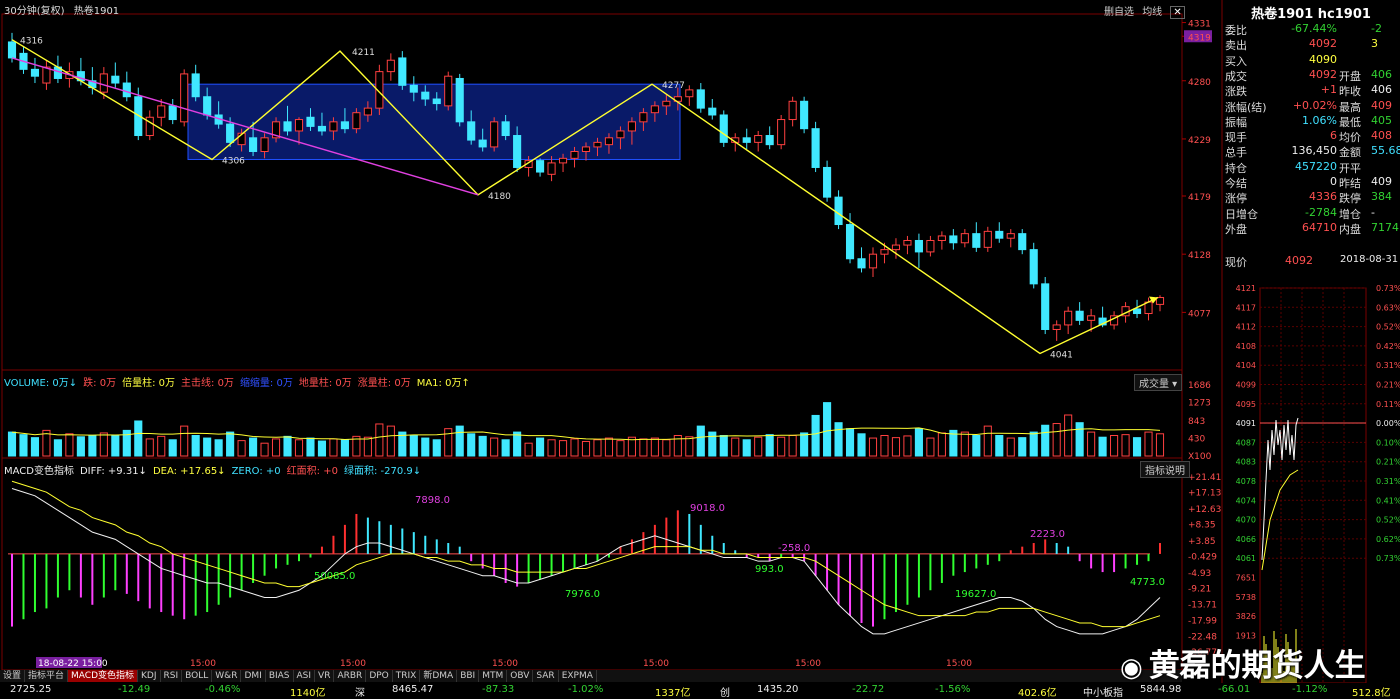  Describe the element at coordinates (1381, 74) in the screenshot. I see `quote-value-2: 406` at that location.